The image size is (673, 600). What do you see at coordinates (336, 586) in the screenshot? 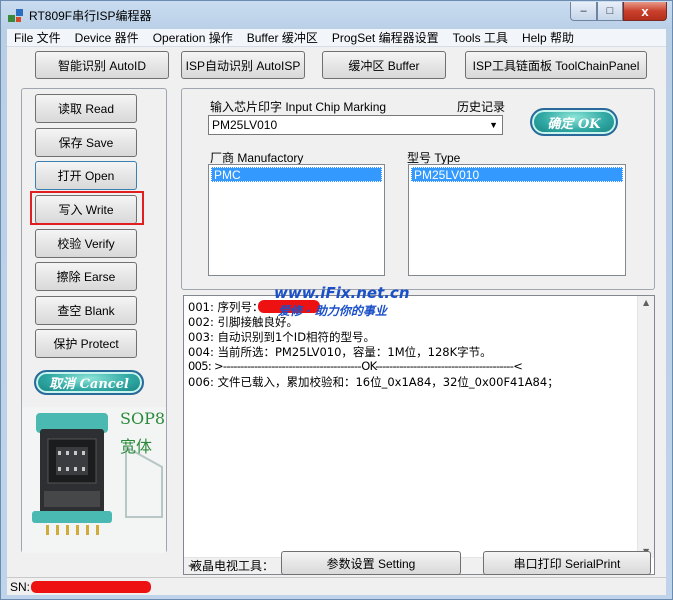
I see `status-bar: SN:` at bounding box center [336, 586].